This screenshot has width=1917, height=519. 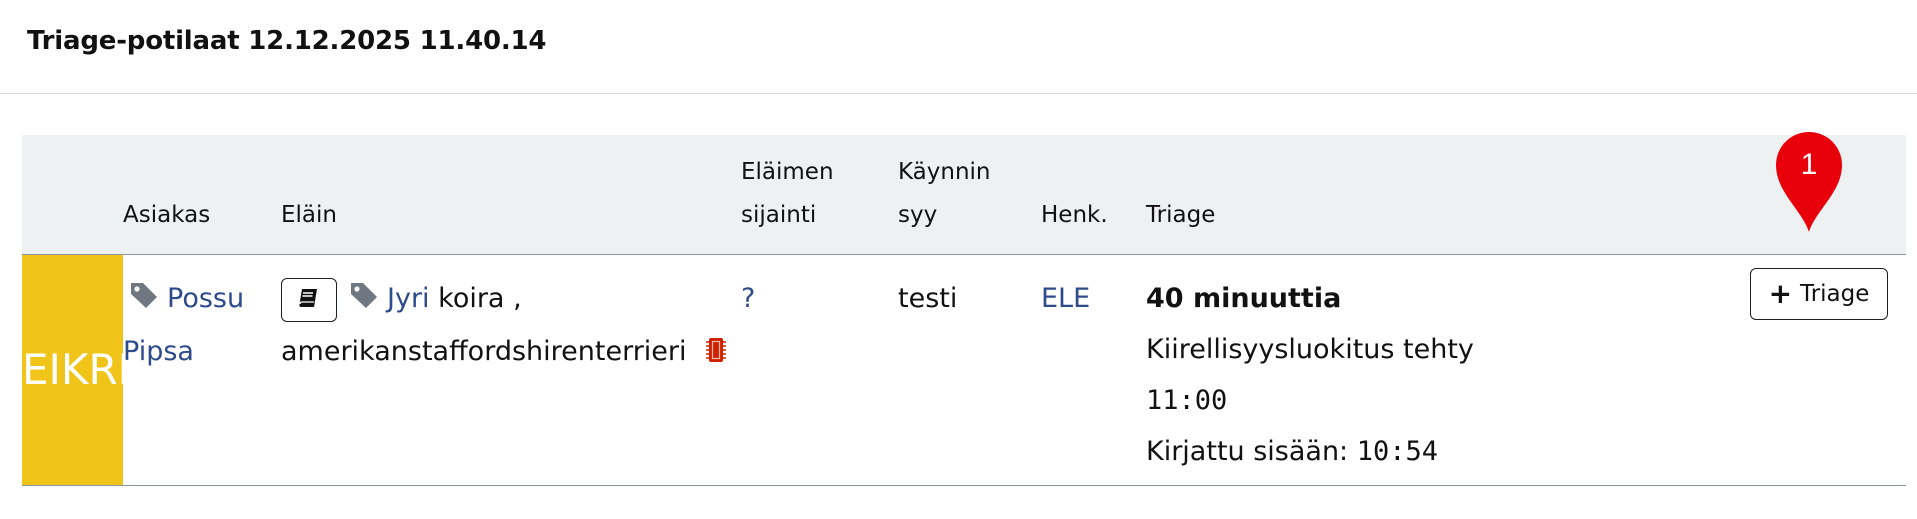 What do you see at coordinates (716, 355) in the screenshot?
I see `microchip-icon` at bounding box center [716, 355].